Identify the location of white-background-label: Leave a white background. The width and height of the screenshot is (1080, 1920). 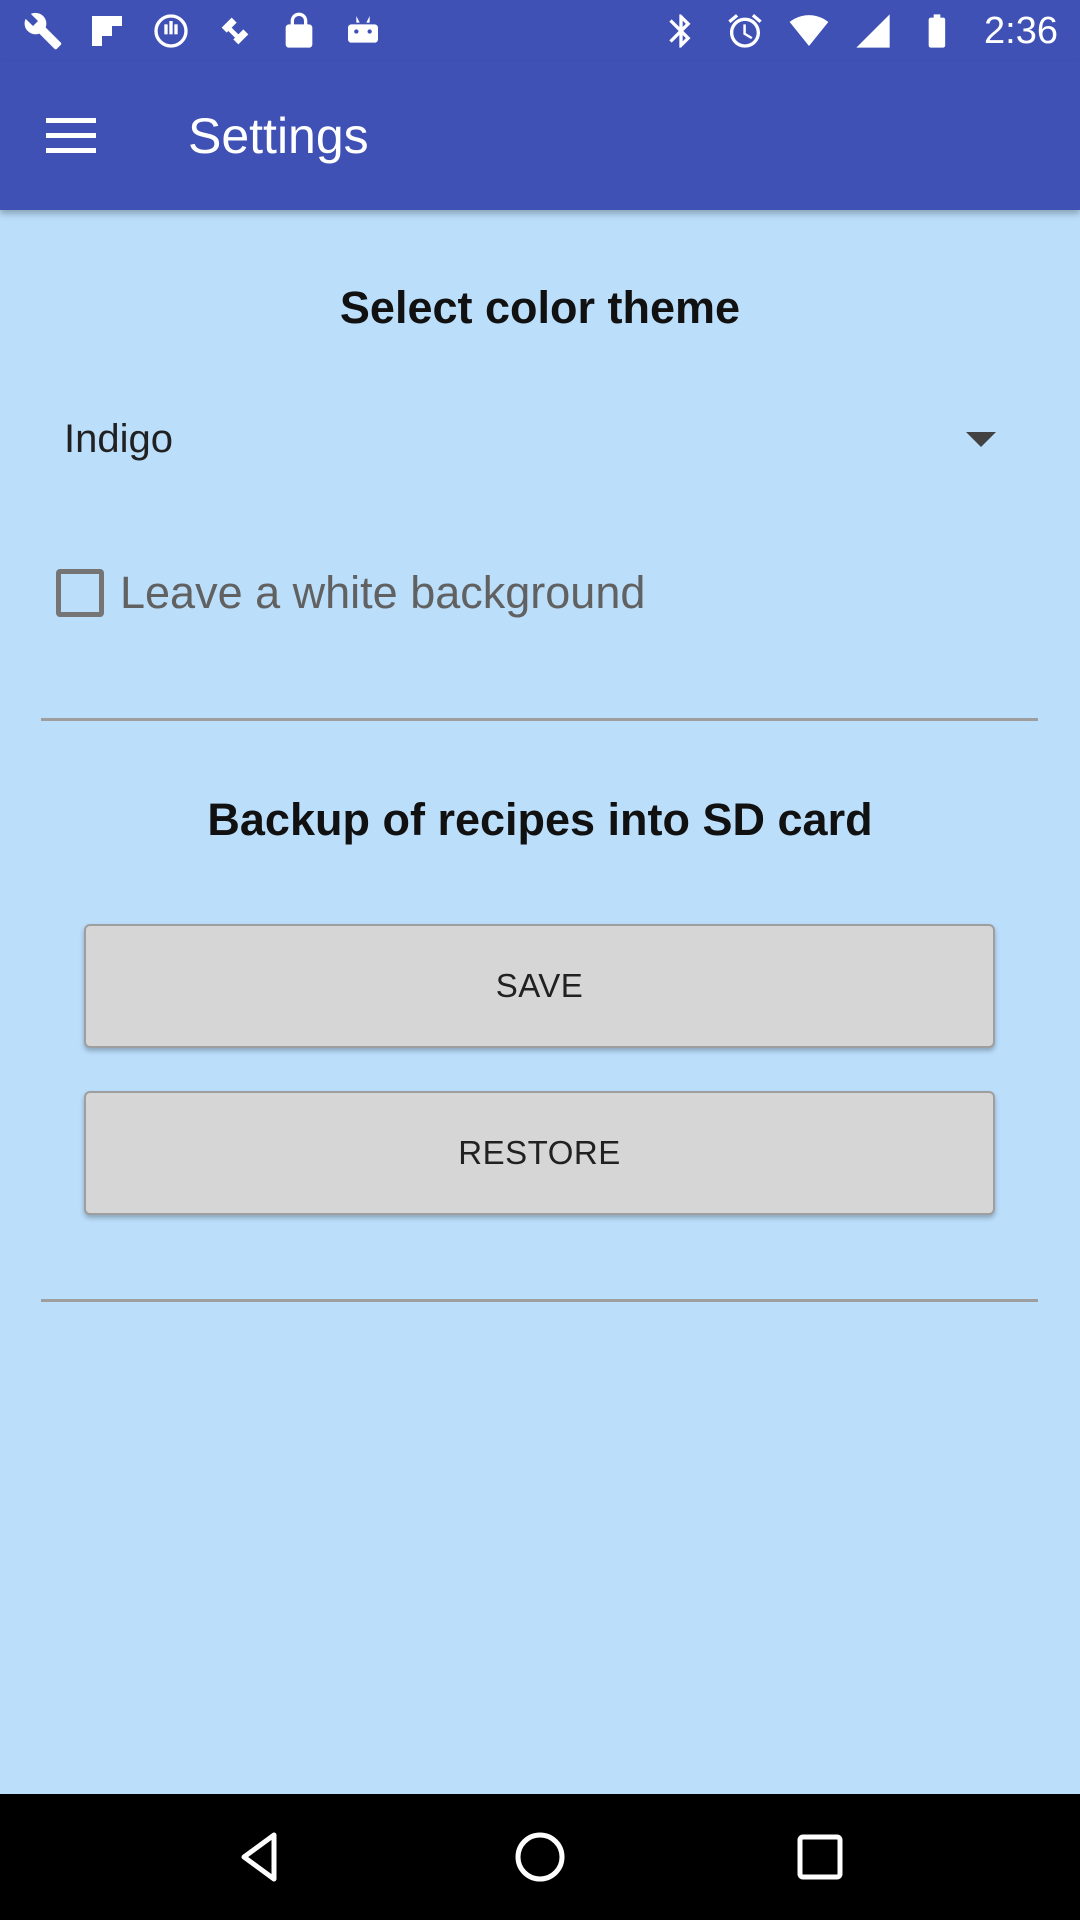
(383, 592).